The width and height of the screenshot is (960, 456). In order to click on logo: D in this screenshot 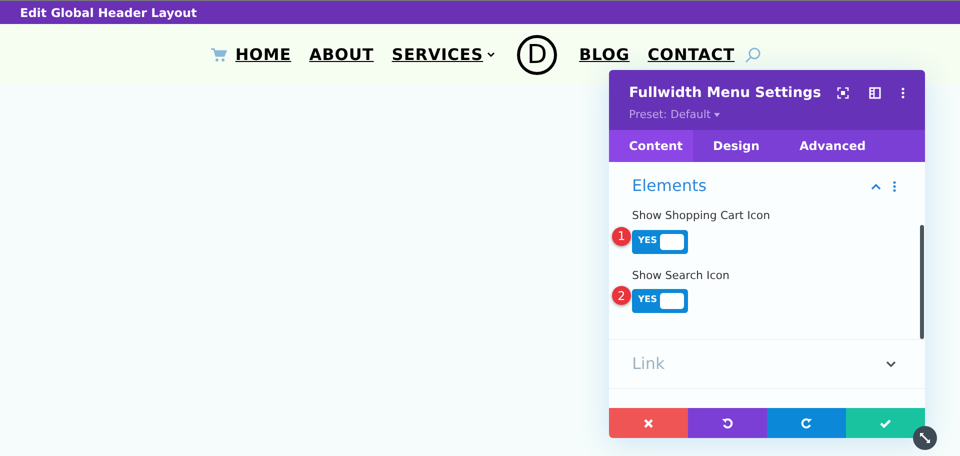, I will do `click(537, 55)`.